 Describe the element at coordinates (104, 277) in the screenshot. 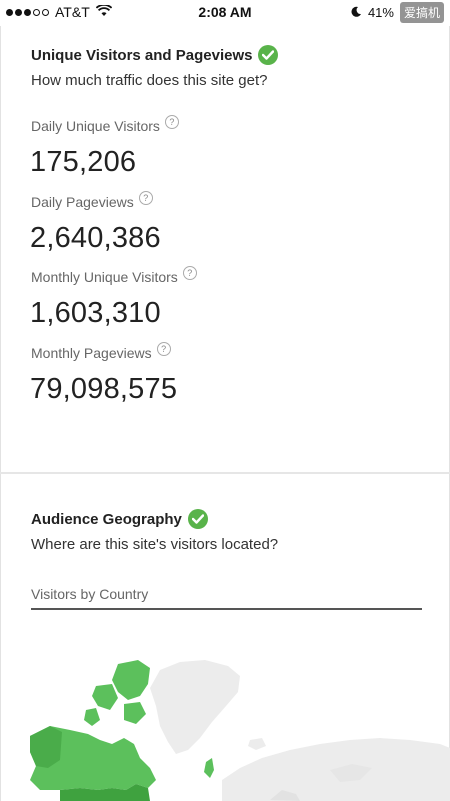

I see `metric-label-text: Monthly Unique Visitors` at that location.